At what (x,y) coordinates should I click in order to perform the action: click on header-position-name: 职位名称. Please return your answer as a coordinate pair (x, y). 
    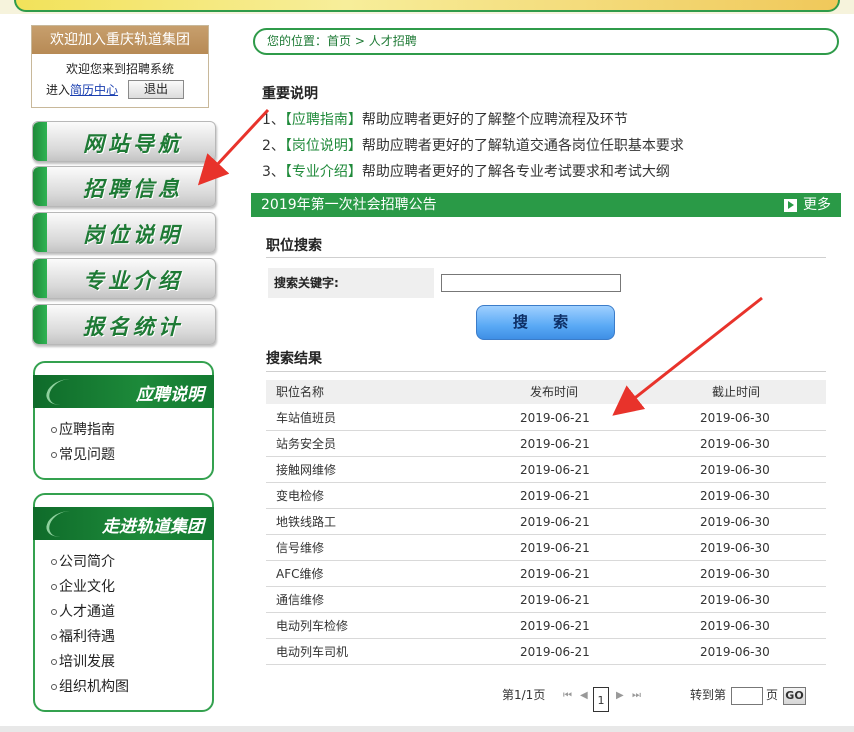
    Looking at the image, I should click on (300, 392).